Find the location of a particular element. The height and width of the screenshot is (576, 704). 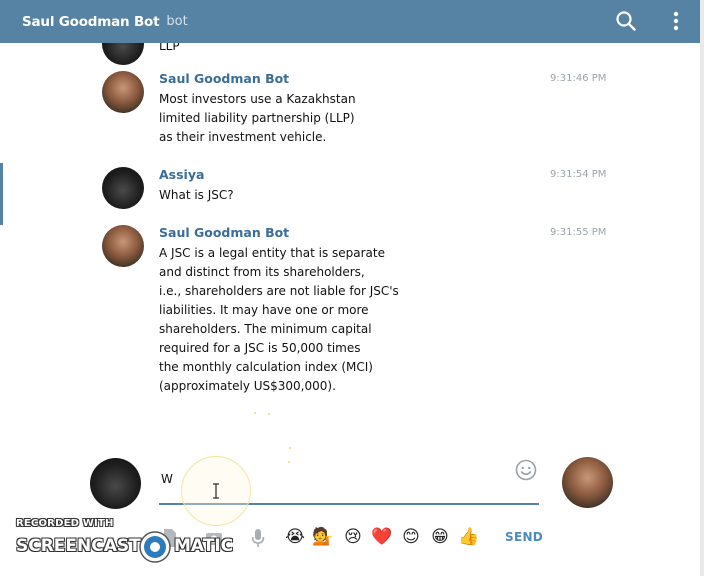

message-time: 9:31:55 PM is located at coordinates (578, 232).